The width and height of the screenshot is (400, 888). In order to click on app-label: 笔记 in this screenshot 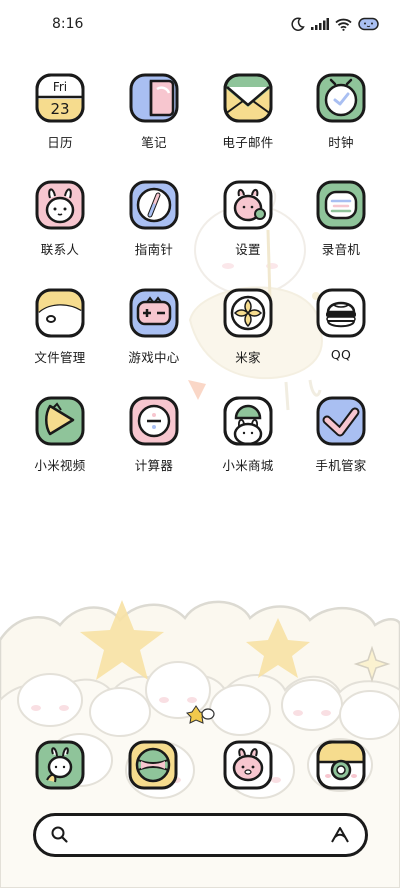, I will do `click(154, 142)`.